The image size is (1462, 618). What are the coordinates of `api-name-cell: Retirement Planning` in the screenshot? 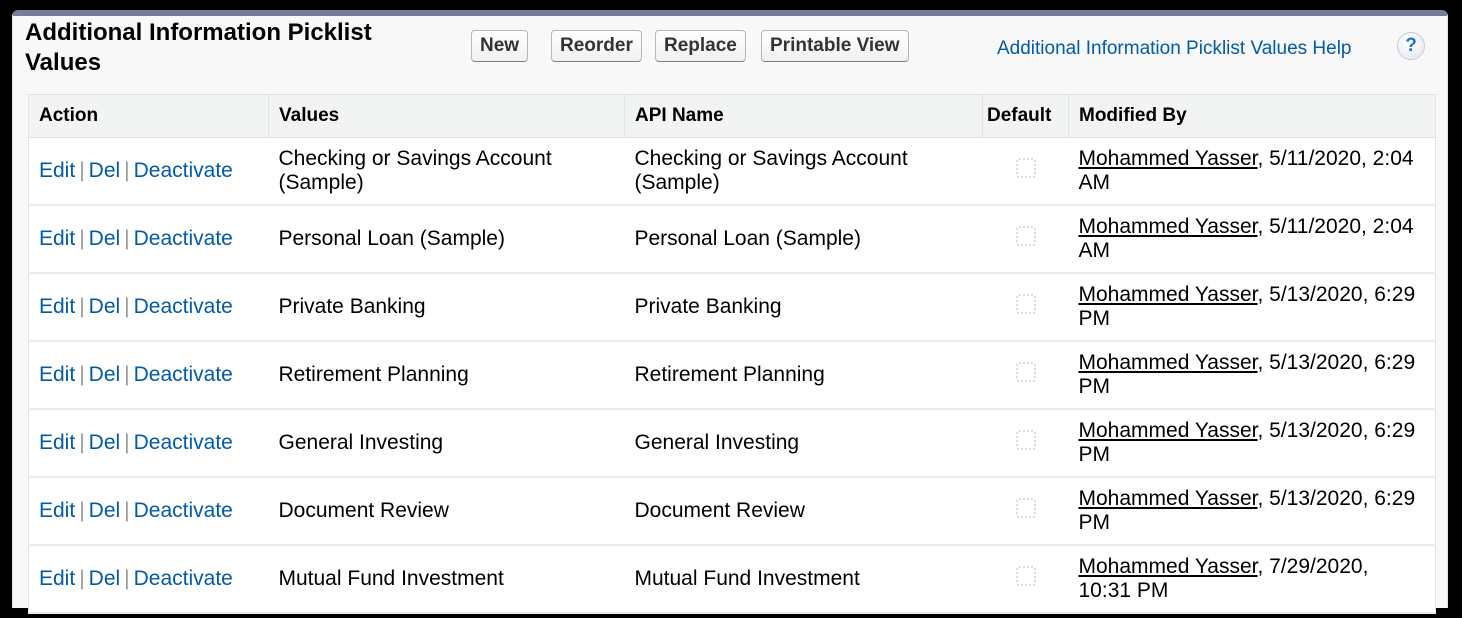 It's located at (803, 375).